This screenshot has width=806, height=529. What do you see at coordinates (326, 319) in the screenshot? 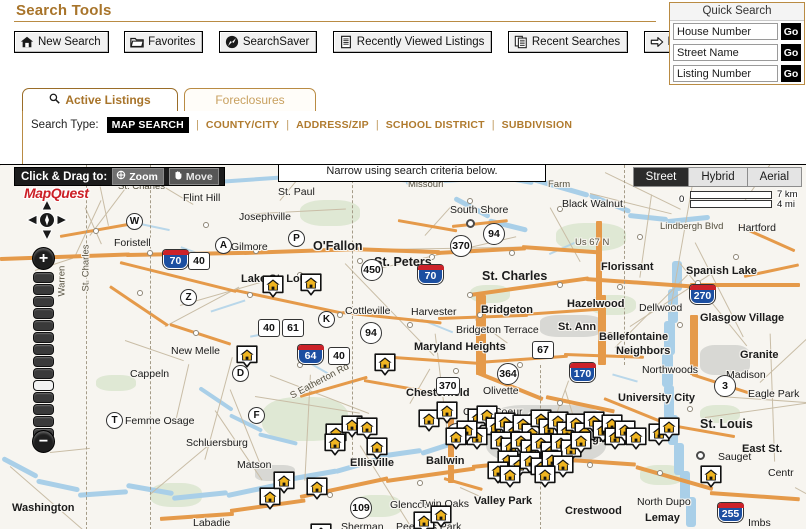
I see `map-county-route-shield: K` at bounding box center [326, 319].